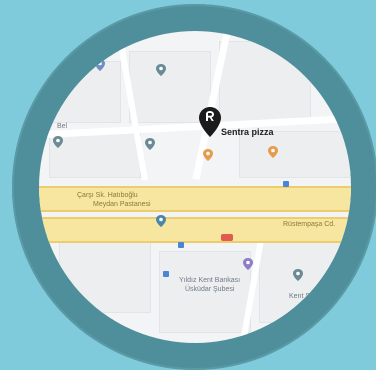 Image resolution: width=376 pixels, height=370 pixels. What do you see at coordinates (210, 280) in the screenshot?
I see `place-label-bank: Yıldız Kent Bankası` at bounding box center [210, 280].